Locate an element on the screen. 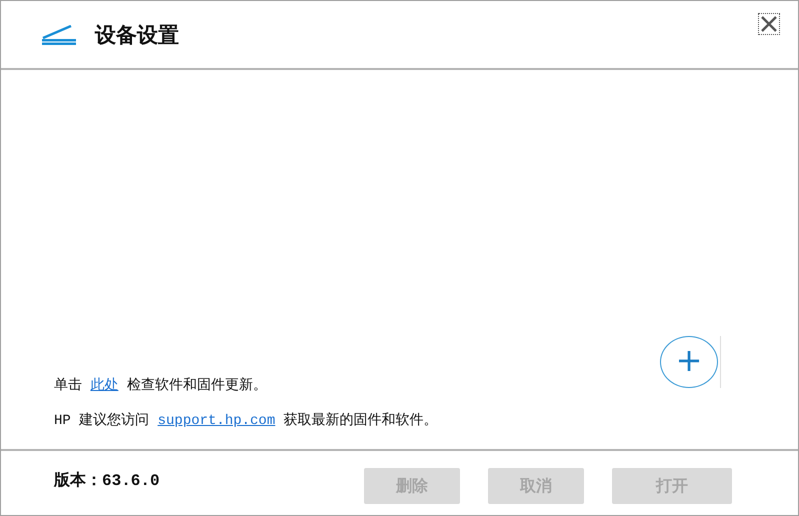  info-text: 单击 此处 检查软件和固件更新。 is located at coordinates (161, 385).